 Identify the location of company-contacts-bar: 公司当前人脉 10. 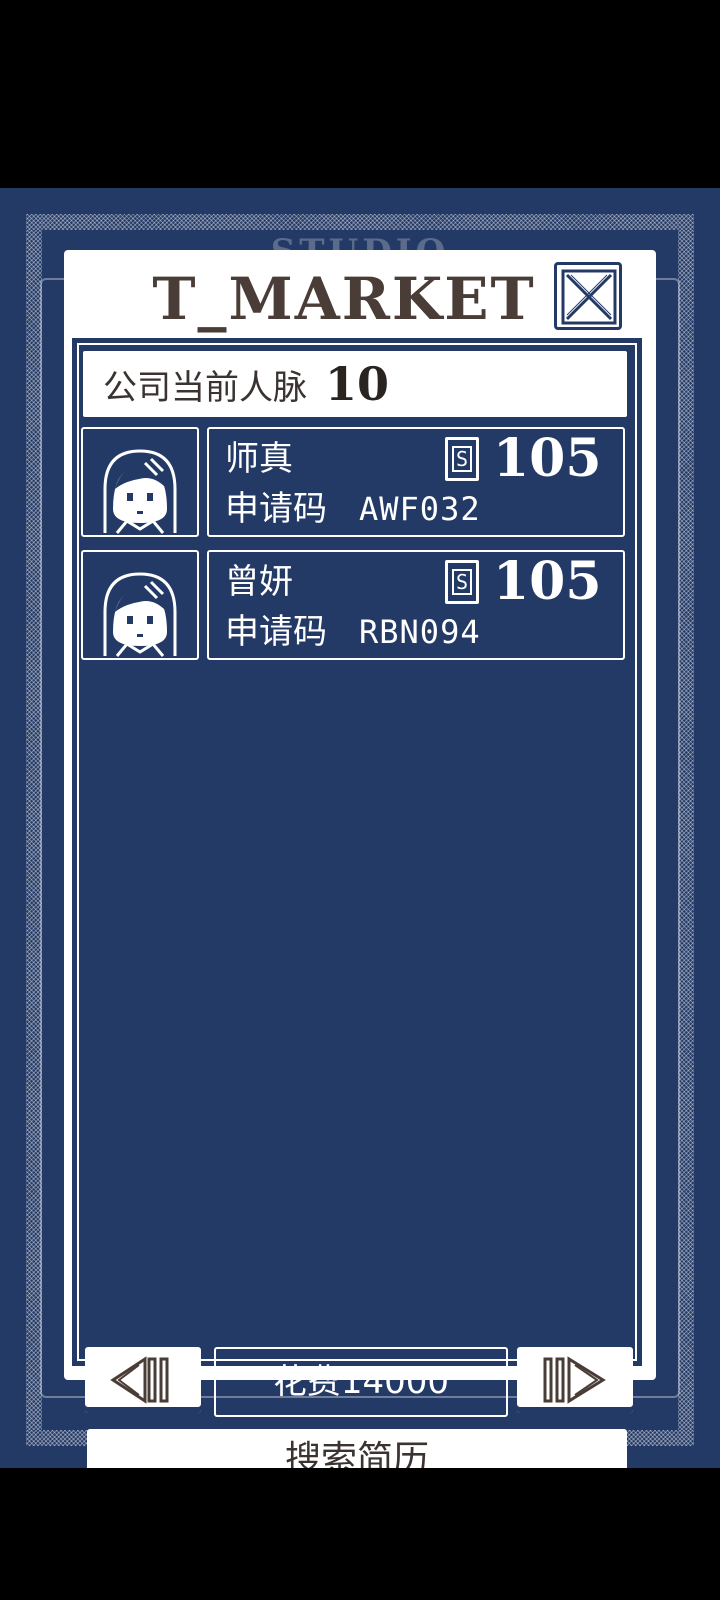
(355, 384).